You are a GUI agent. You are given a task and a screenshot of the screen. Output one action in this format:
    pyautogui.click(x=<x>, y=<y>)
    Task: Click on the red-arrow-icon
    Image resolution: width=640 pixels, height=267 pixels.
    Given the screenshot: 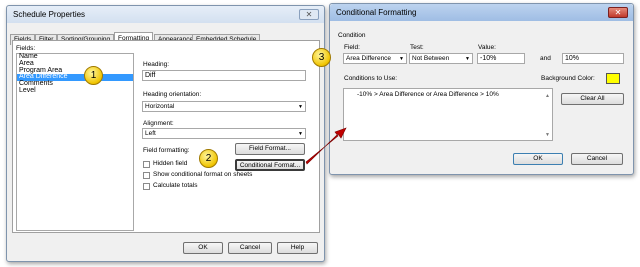 What is the action you would take?
    pyautogui.click(x=326, y=146)
    